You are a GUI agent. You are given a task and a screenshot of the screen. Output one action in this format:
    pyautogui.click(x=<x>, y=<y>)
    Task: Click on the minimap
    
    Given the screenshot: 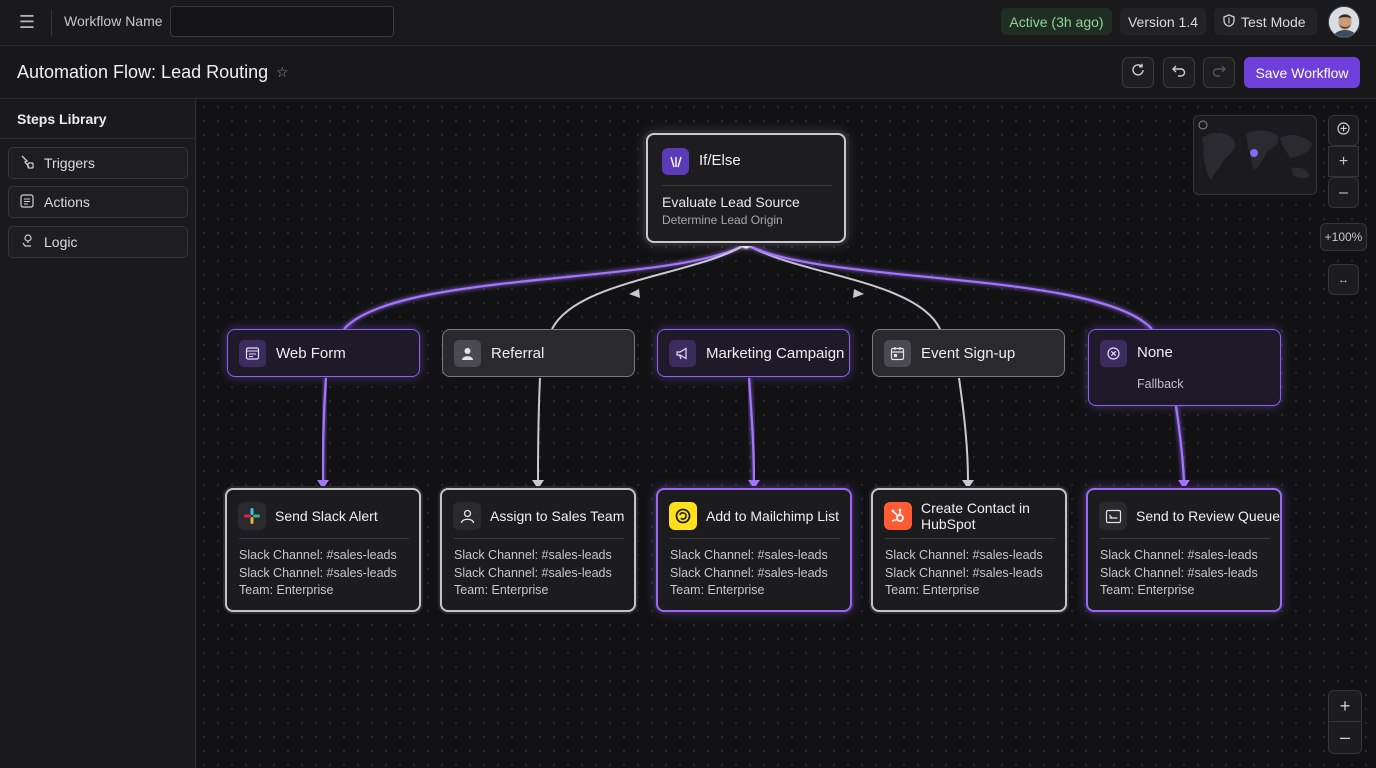 What is the action you would take?
    pyautogui.click(x=1255, y=155)
    